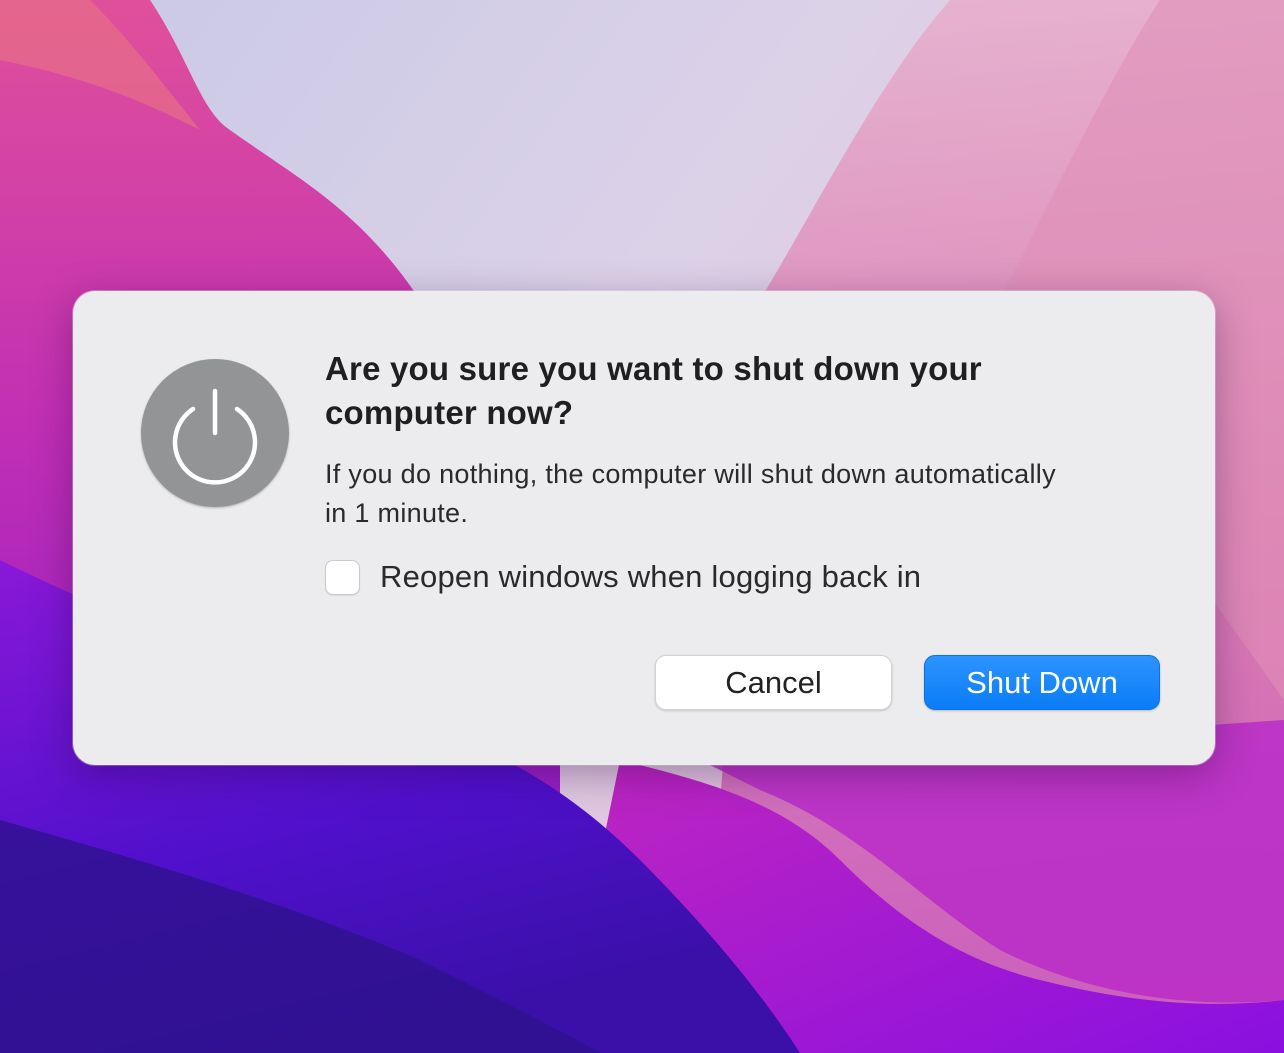 This screenshot has height=1053, width=1284. I want to click on shut-down-button: Shut Down, so click(1042, 682).